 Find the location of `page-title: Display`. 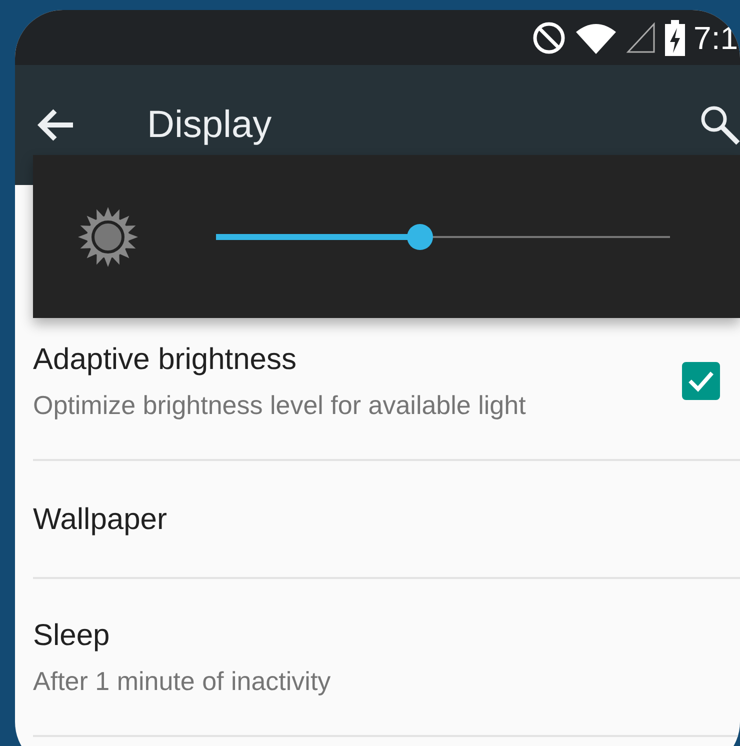

page-title: Display is located at coordinates (210, 125).